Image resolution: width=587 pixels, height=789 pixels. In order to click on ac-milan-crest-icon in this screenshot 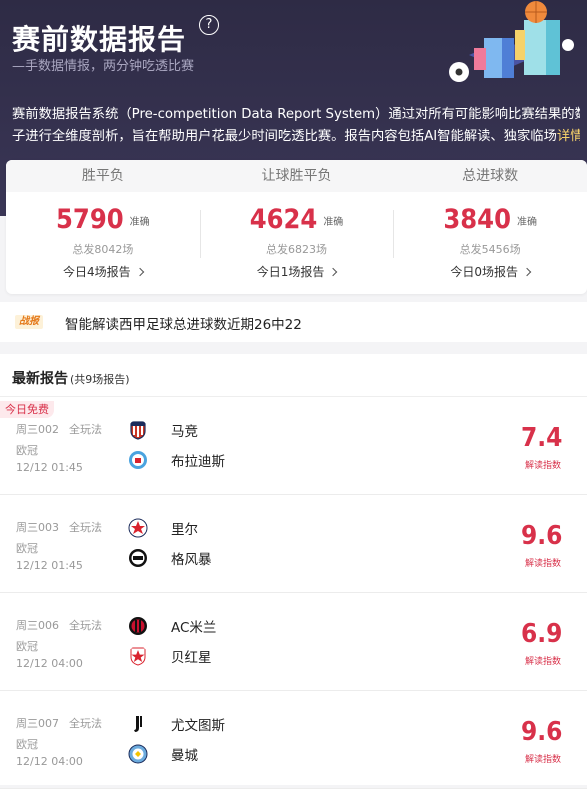, I will do `click(138, 626)`.